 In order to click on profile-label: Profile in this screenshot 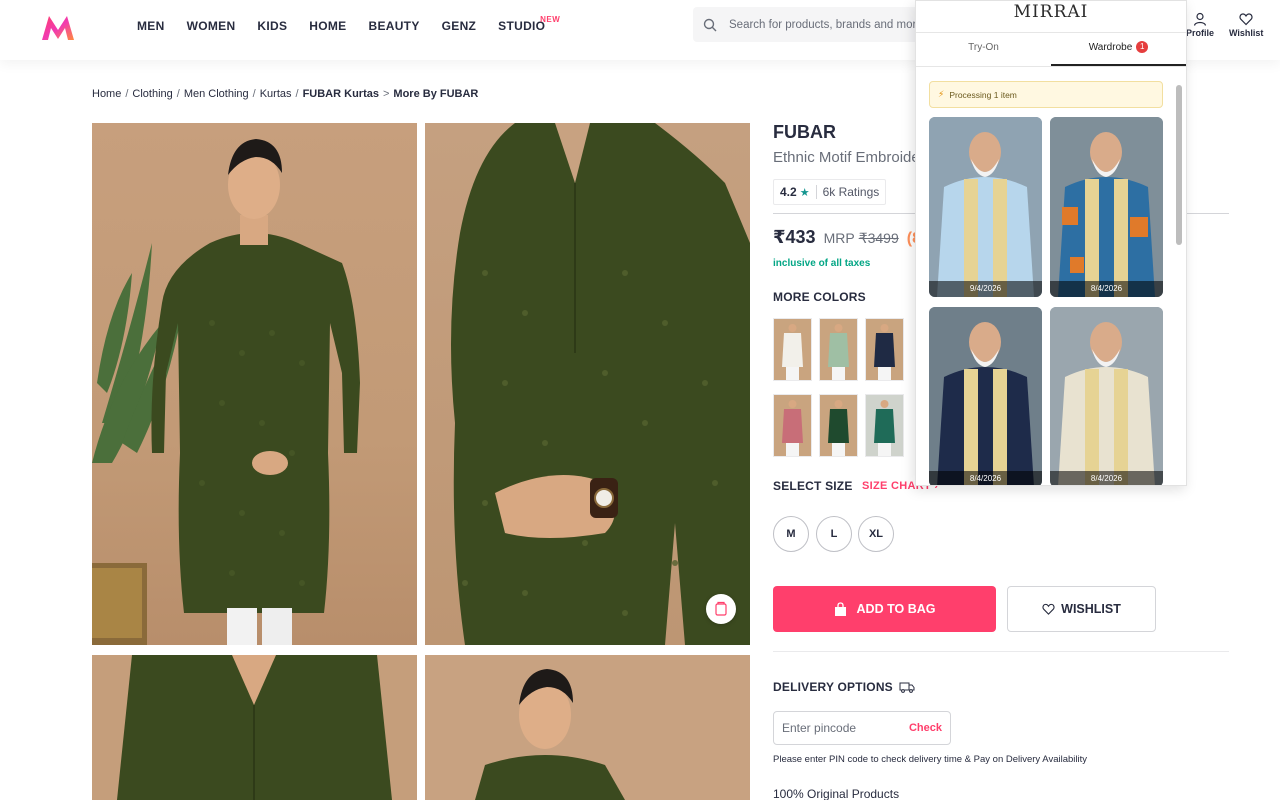, I will do `click(1200, 33)`.